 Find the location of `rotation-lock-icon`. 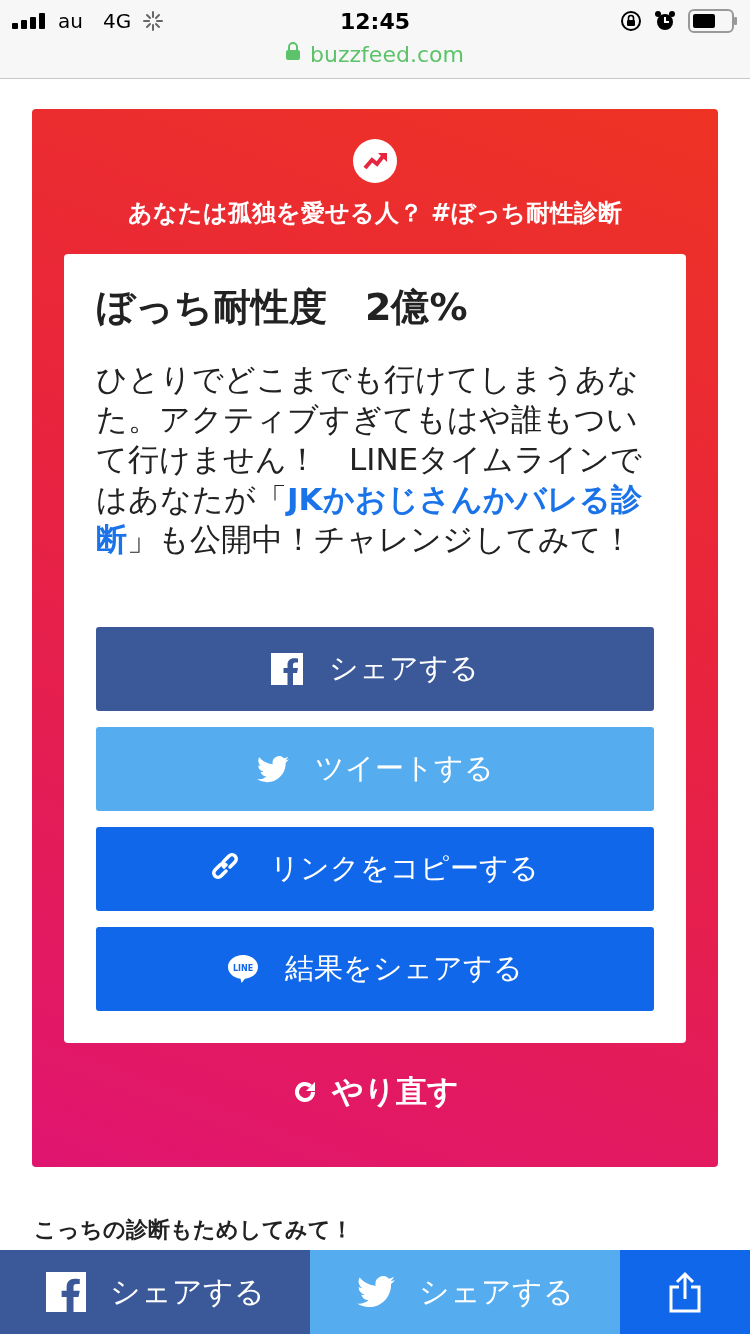

rotation-lock-icon is located at coordinates (631, 21).